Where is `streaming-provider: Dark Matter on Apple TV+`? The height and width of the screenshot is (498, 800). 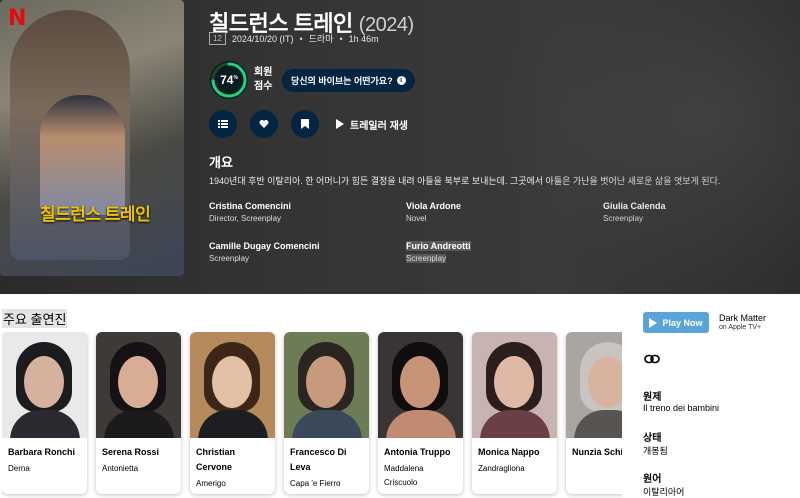
streaming-provider: Dark Matter on Apple TV+ is located at coordinates (742, 322).